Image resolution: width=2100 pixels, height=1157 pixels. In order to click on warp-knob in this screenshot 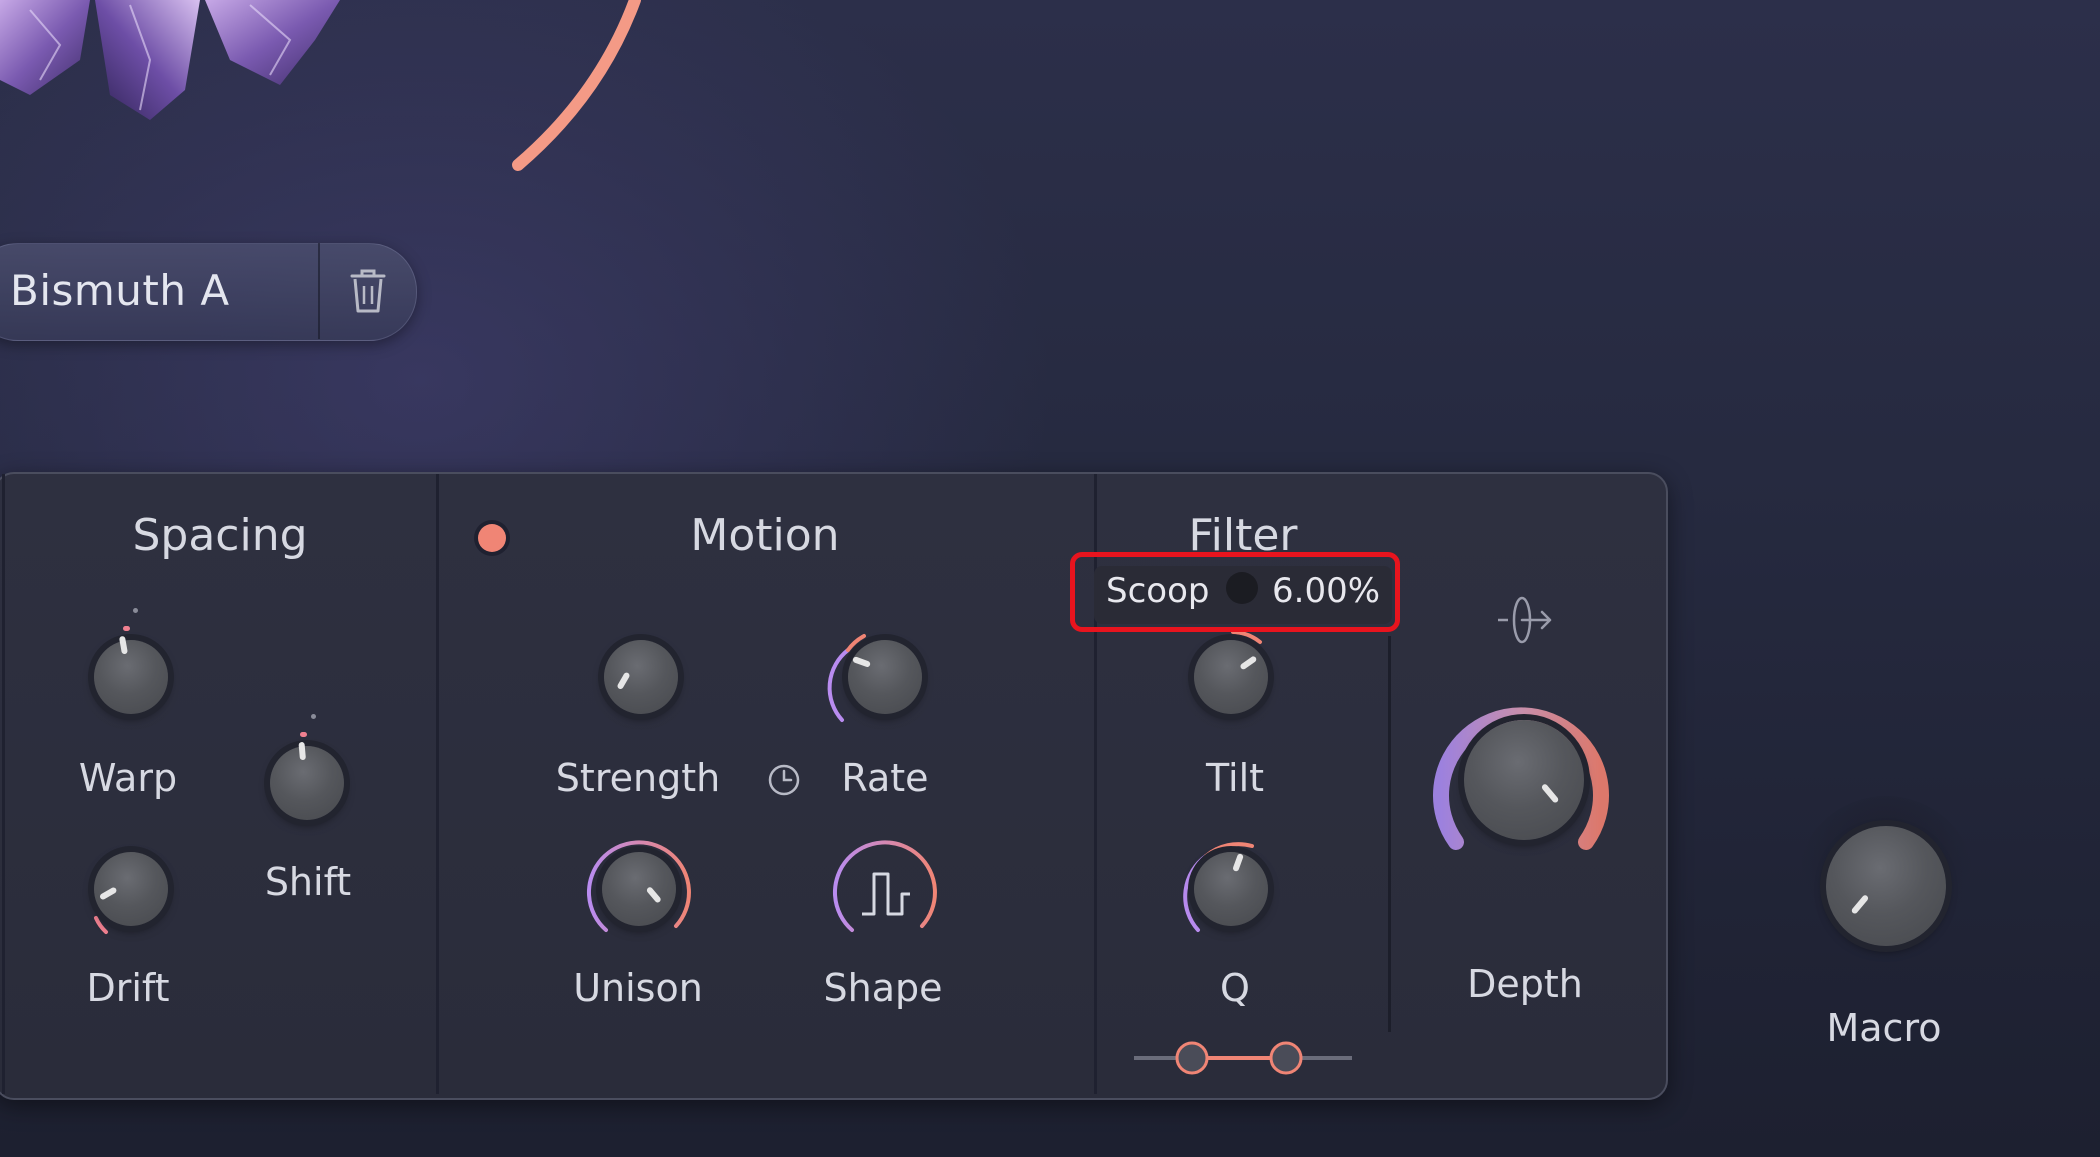, I will do `click(131, 674)`.